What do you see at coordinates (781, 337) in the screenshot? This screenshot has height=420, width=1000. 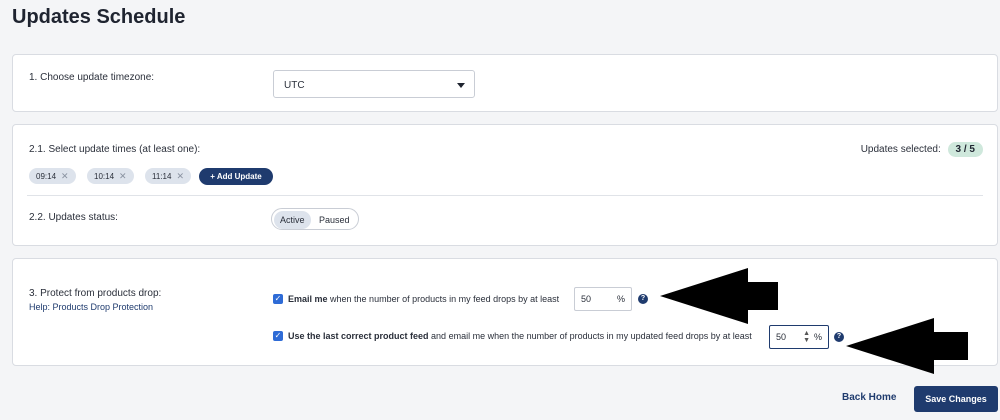 I see `fallback-threshold-value: 50` at bounding box center [781, 337].